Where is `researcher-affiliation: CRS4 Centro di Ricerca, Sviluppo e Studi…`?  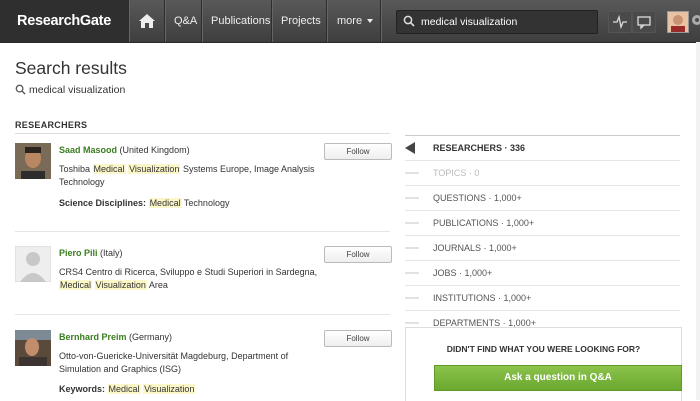 researcher-affiliation: CRS4 Centro di Ricerca, Sviluppo e Studi… is located at coordinates (194, 279).